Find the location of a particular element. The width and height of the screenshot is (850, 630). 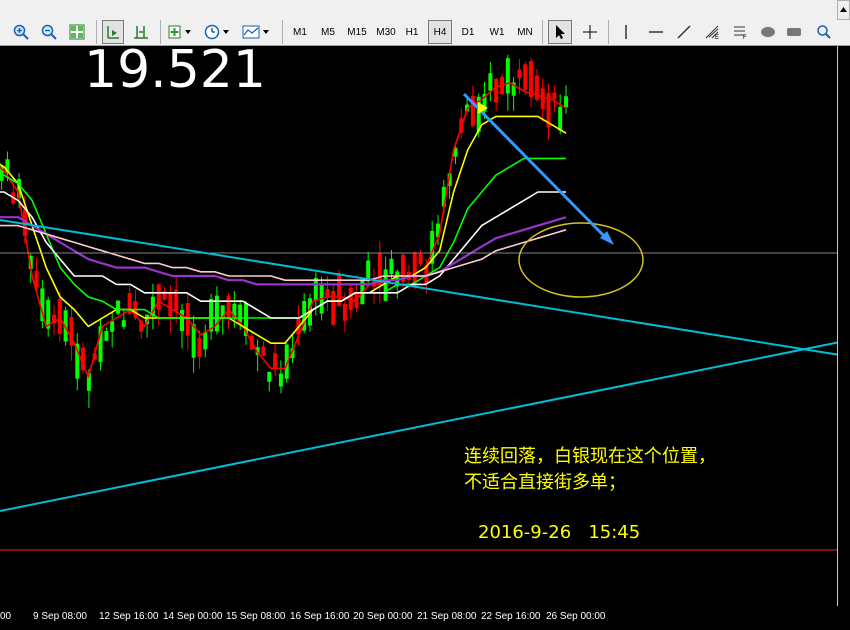

timeframe-m1: M1 is located at coordinates (300, 32).